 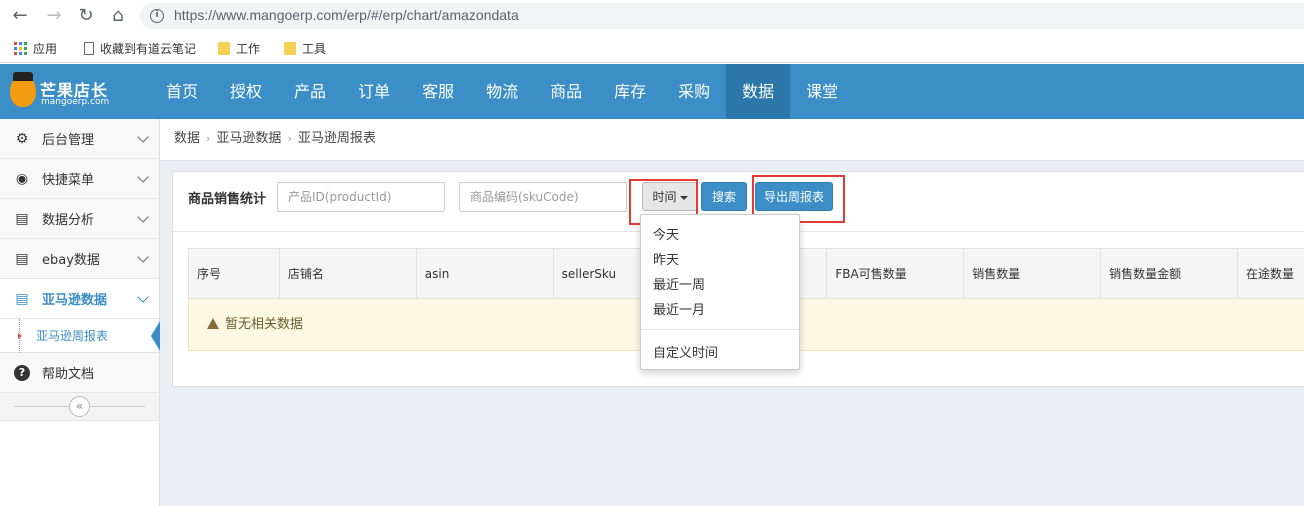 What do you see at coordinates (35, 48) in the screenshot?
I see `bookmark-apps: 应用` at bounding box center [35, 48].